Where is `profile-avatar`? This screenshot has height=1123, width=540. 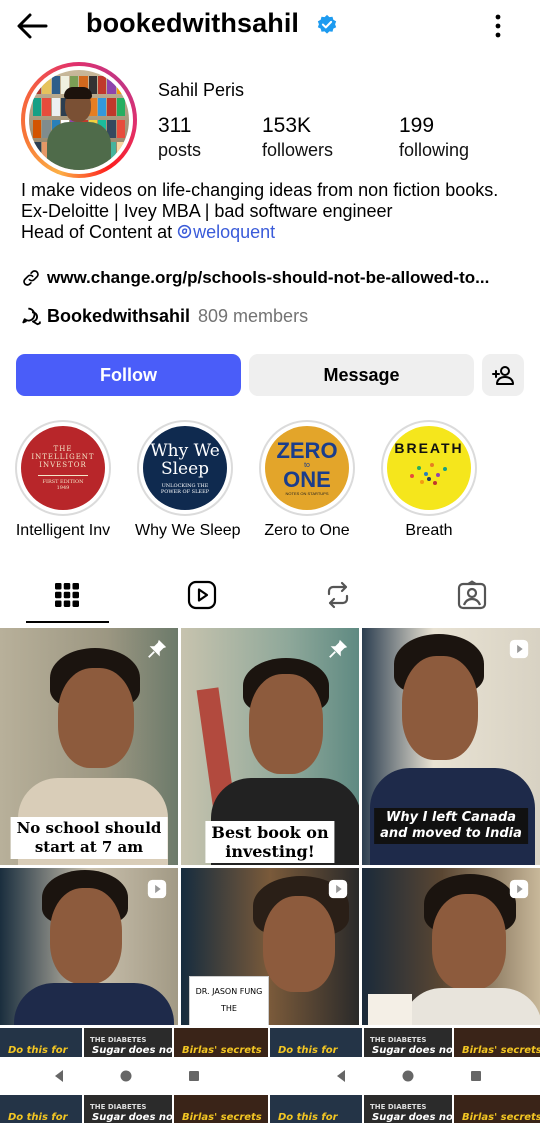
profile-avatar is located at coordinates (79, 120).